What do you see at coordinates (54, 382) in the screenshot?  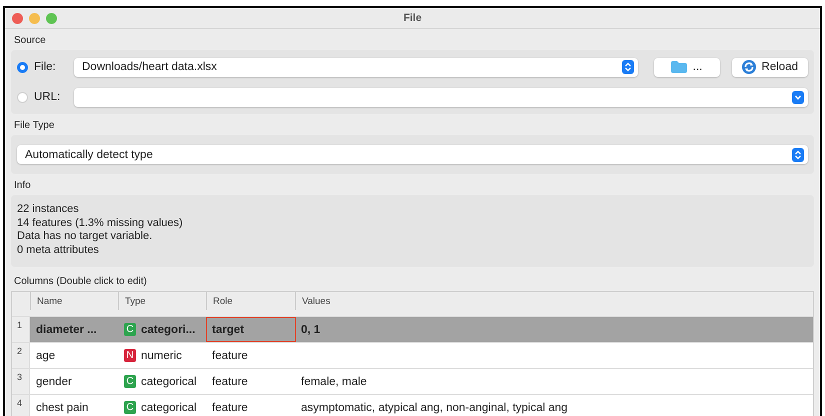 I see `table-cell-text: gender` at bounding box center [54, 382].